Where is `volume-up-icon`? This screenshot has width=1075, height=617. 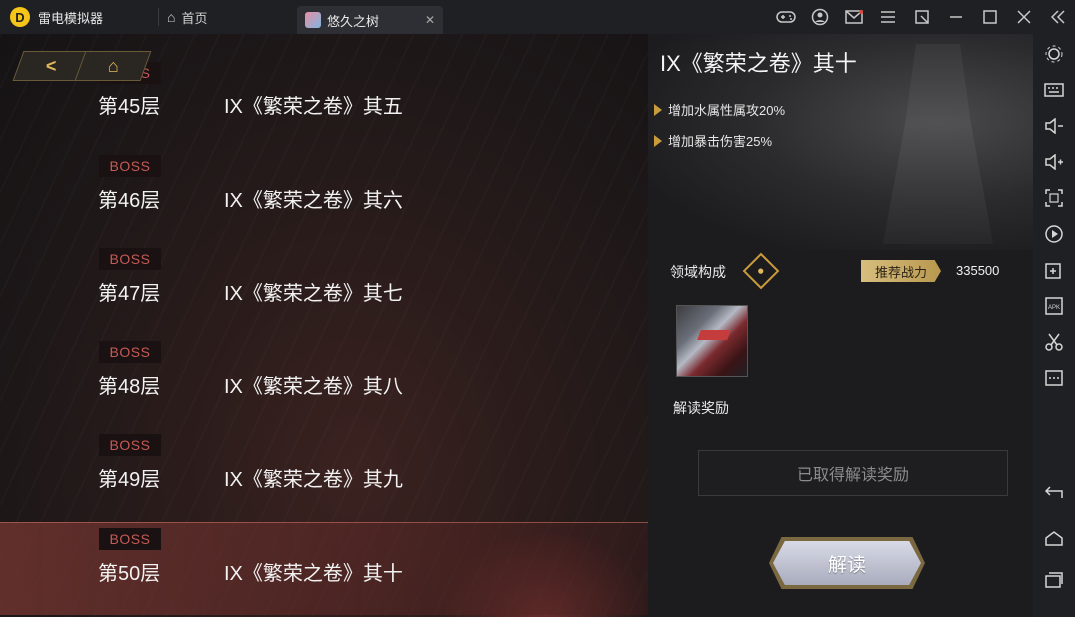
volume-up-icon is located at coordinates (1054, 162).